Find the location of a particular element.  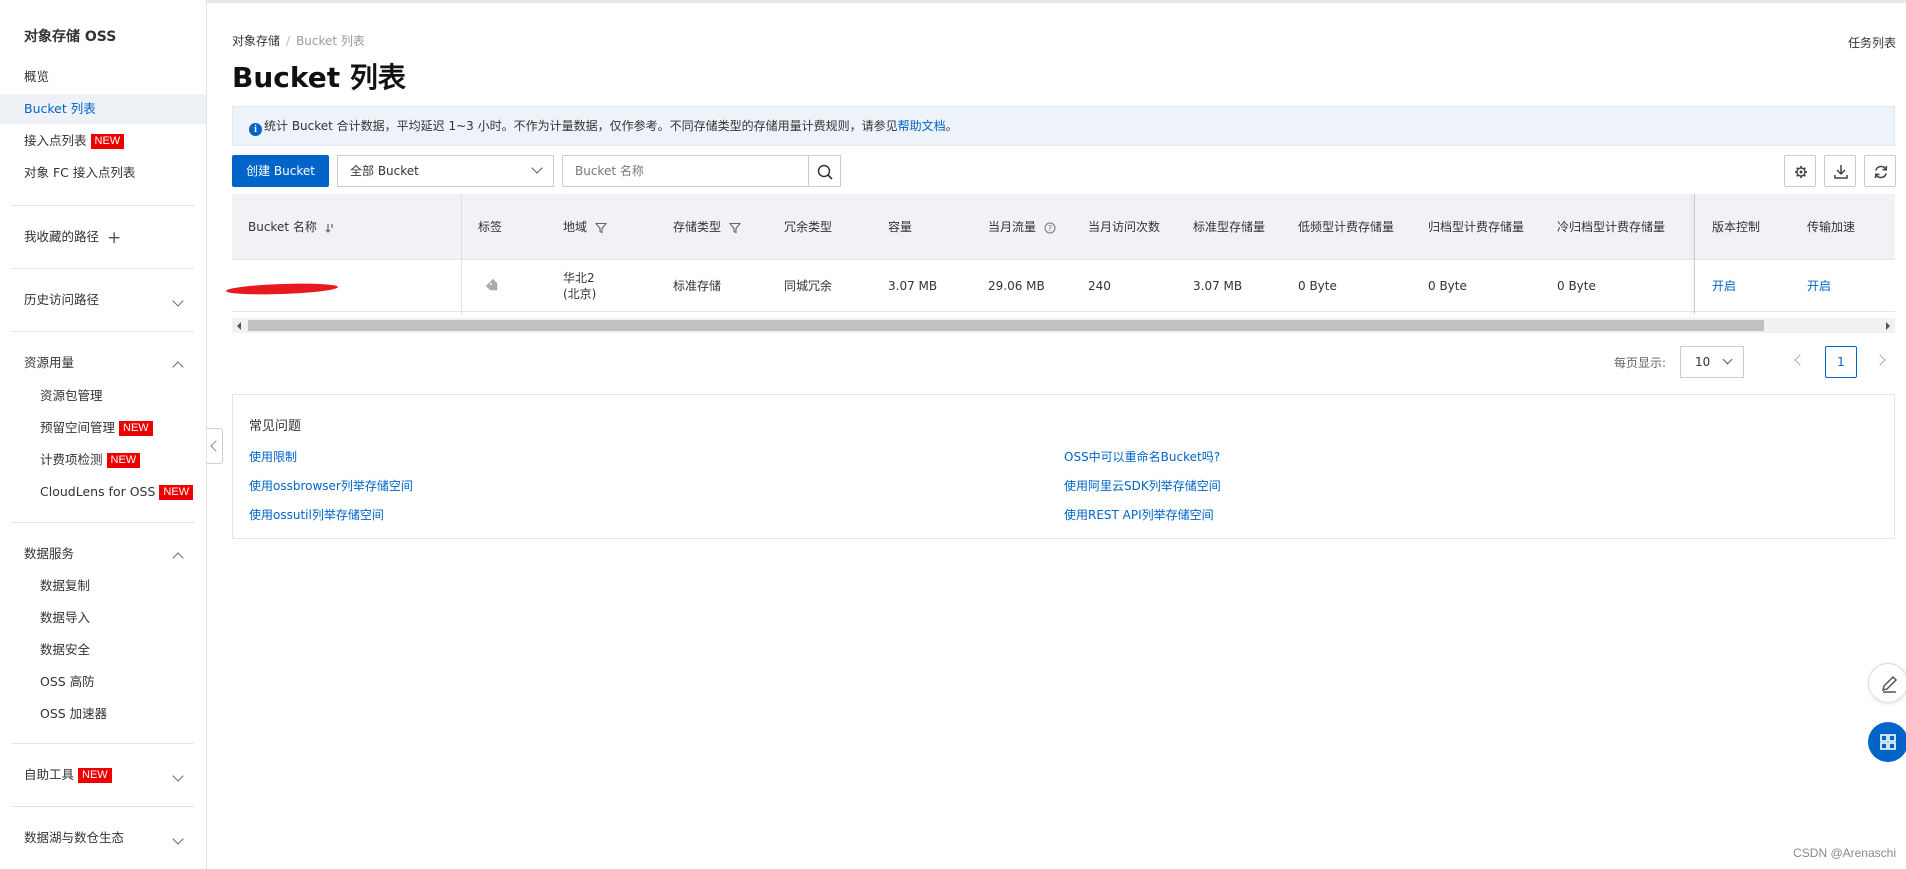

breadcrumb-root: 对象存储 is located at coordinates (256, 41).